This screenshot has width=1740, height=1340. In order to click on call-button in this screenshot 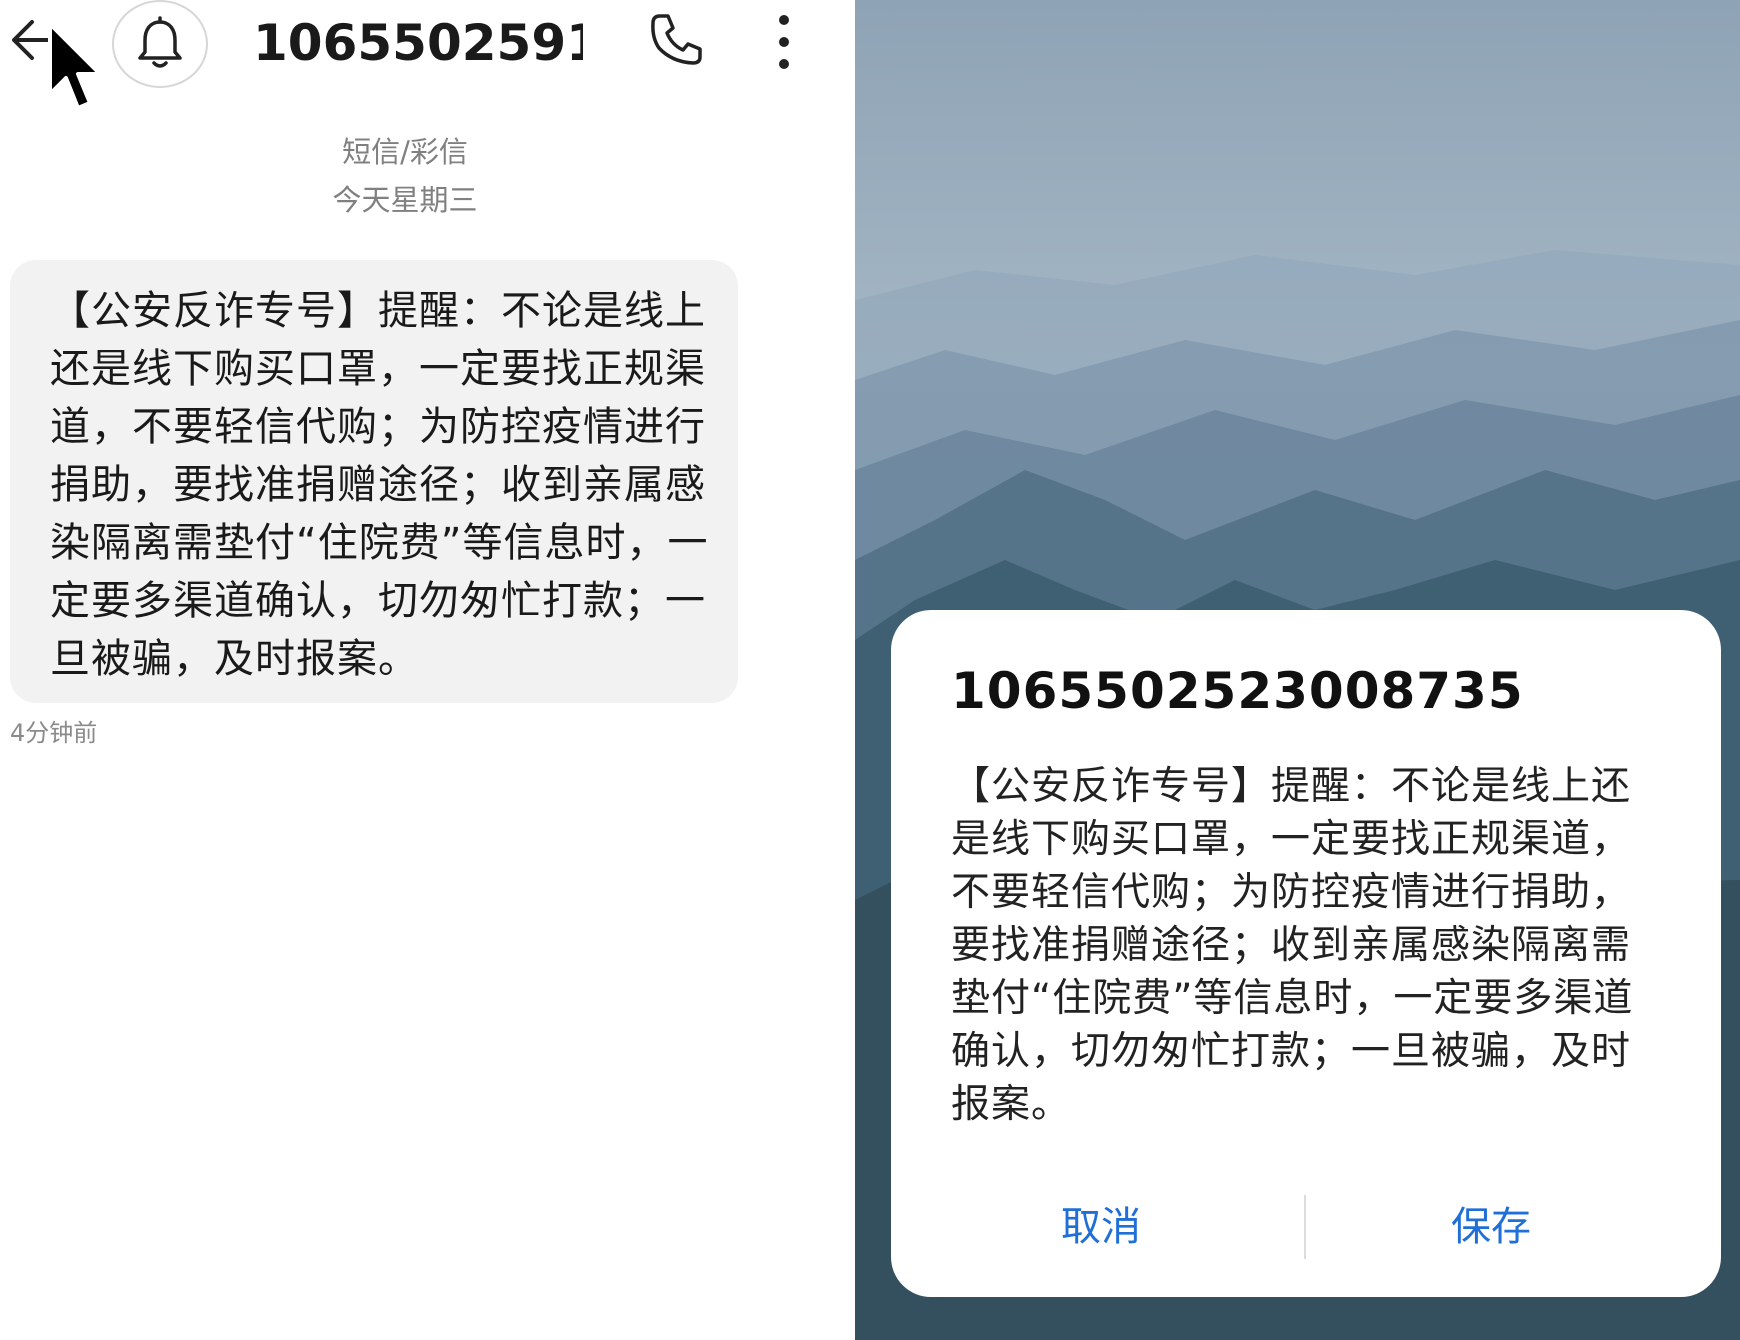, I will do `click(676, 40)`.